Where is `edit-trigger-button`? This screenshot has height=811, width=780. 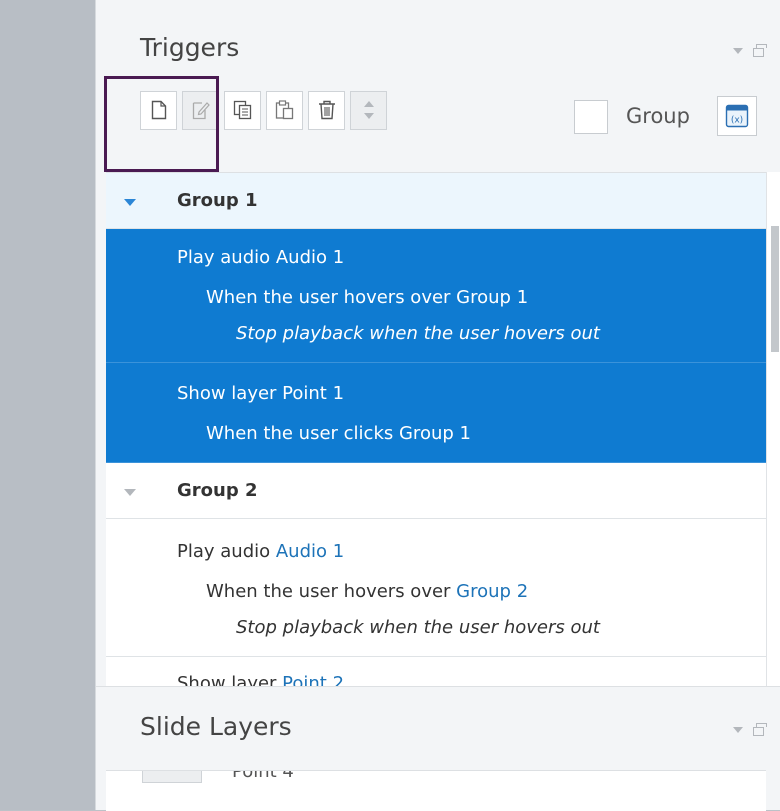
edit-trigger-button is located at coordinates (200, 110).